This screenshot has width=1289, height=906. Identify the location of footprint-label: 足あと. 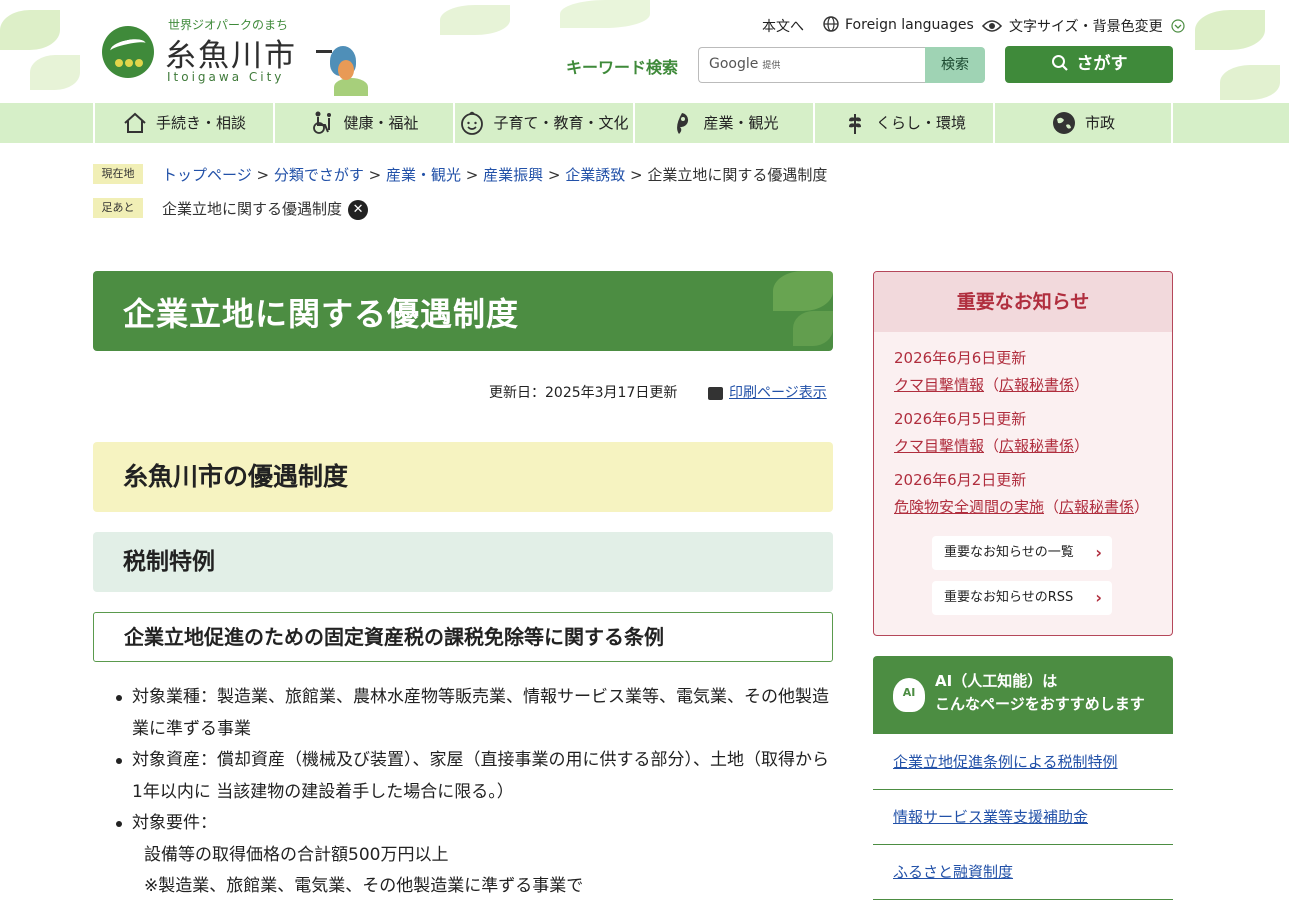
(118, 208).